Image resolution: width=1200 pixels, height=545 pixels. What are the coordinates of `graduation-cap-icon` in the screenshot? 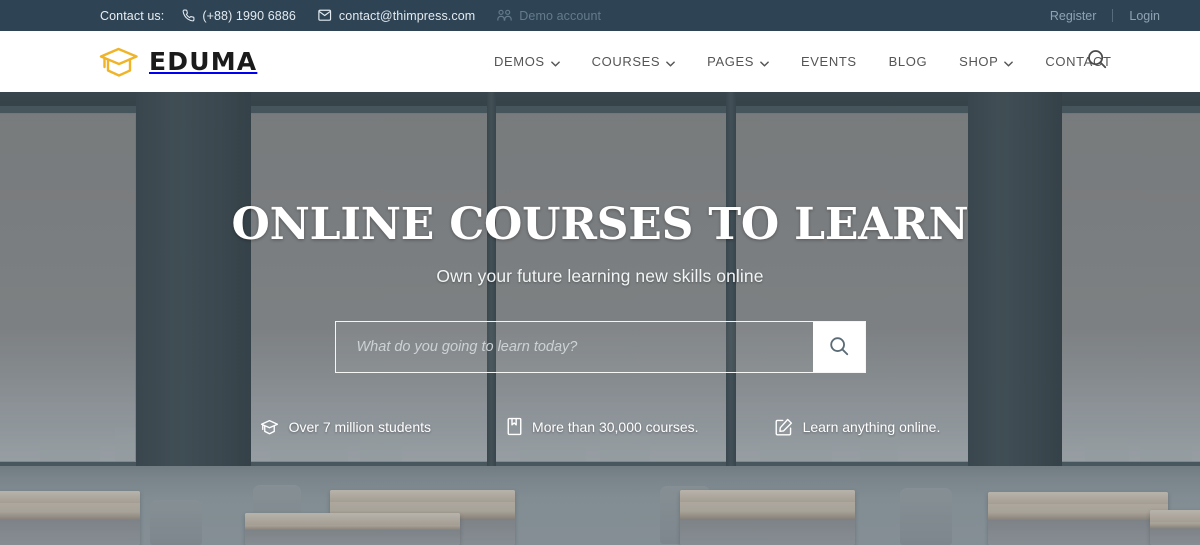 It's located at (269, 427).